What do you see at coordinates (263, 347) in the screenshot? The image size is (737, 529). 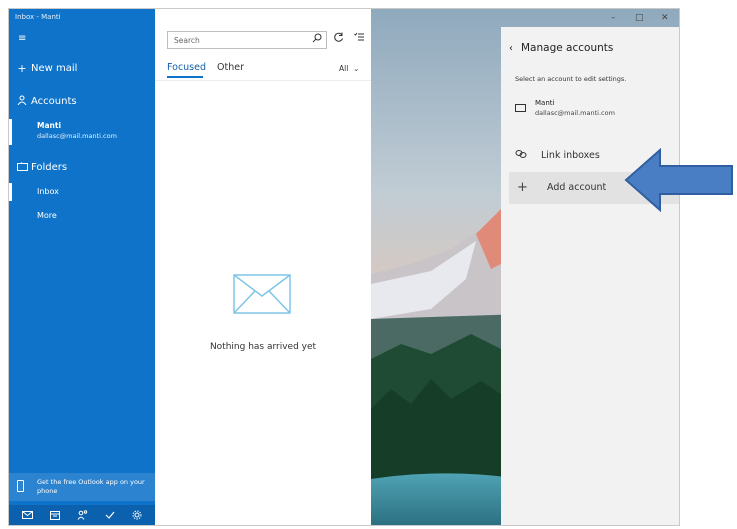 I see `empty-inbox-message: Nothing has arrived yet` at bounding box center [263, 347].